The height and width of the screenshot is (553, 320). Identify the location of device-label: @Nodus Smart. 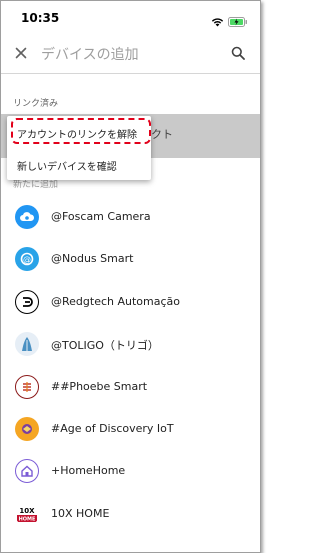
(92, 259).